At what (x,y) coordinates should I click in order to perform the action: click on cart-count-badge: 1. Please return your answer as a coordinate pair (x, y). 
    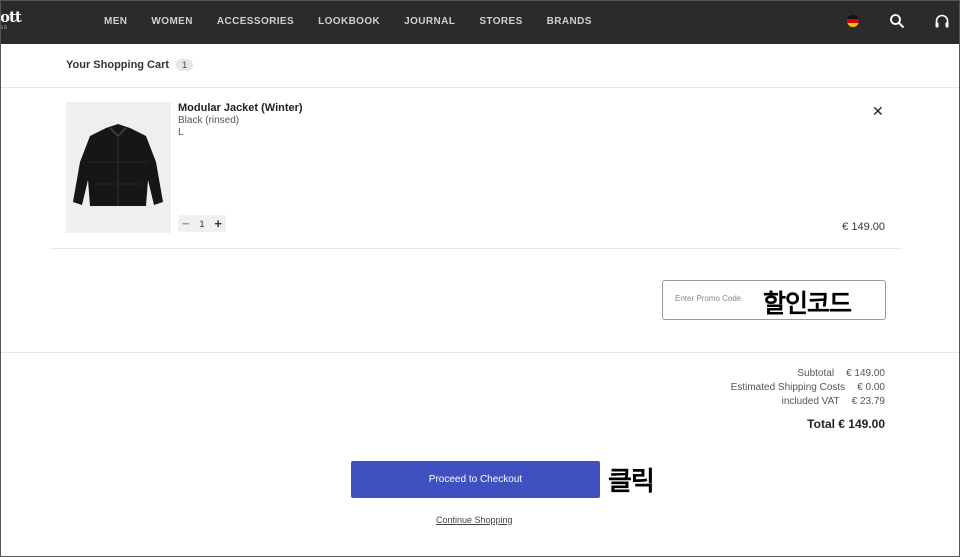
    Looking at the image, I should click on (185, 65).